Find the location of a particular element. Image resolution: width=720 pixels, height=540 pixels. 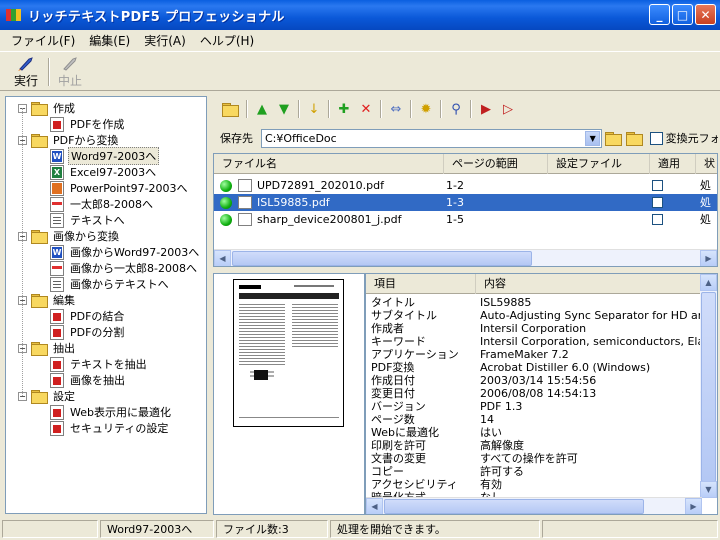

stop-rocket-icon is located at coordinates (70, 64).